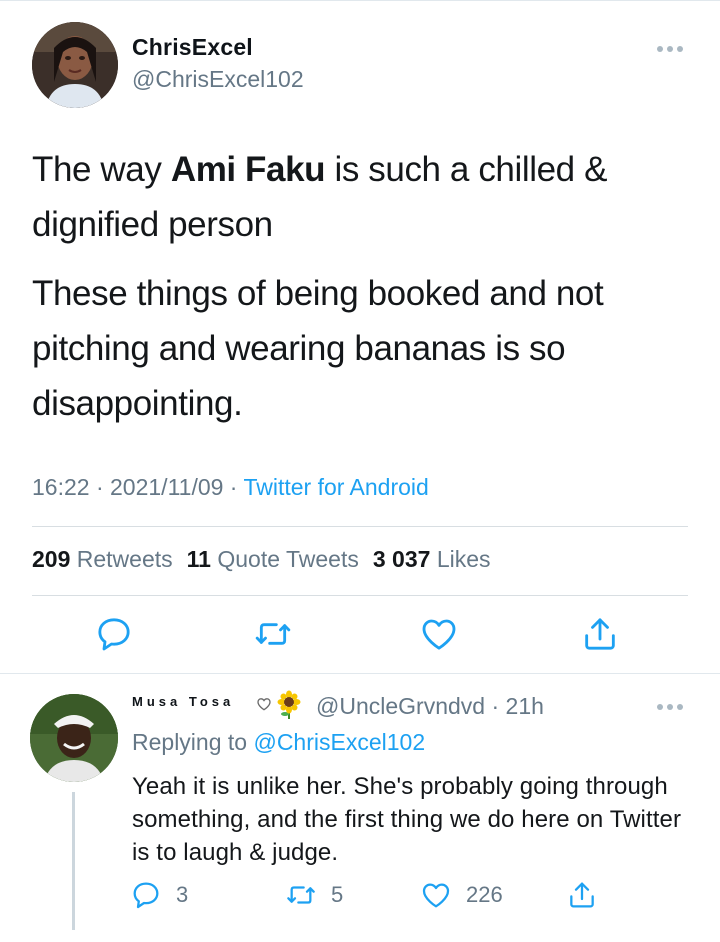  I want to click on tweet-source: Twitter for Android, so click(335, 487).